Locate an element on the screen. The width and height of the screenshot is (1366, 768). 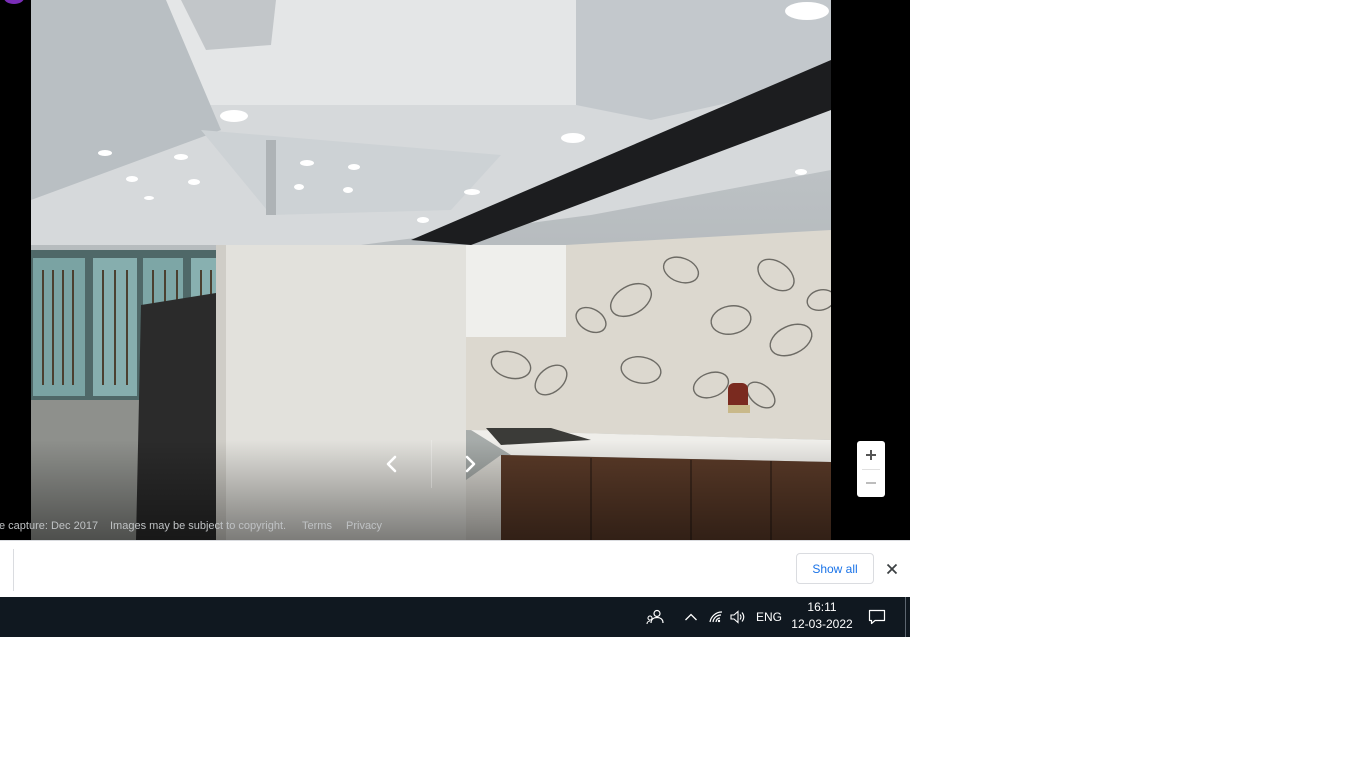
network-button is located at coordinates (716, 617).